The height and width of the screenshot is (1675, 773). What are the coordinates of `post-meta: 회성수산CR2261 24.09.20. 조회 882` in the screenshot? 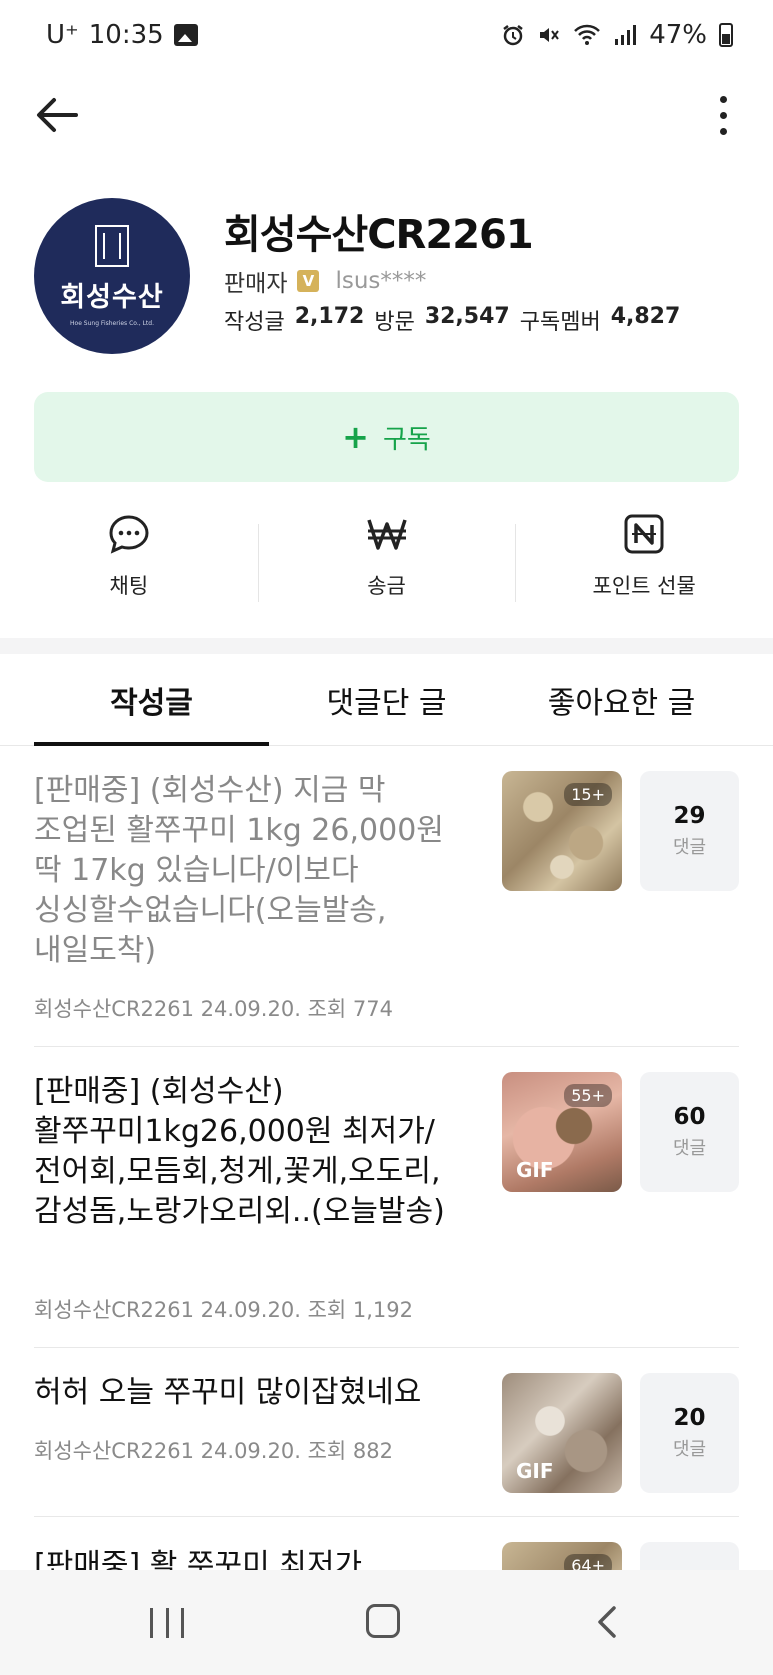 It's located at (213, 1450).